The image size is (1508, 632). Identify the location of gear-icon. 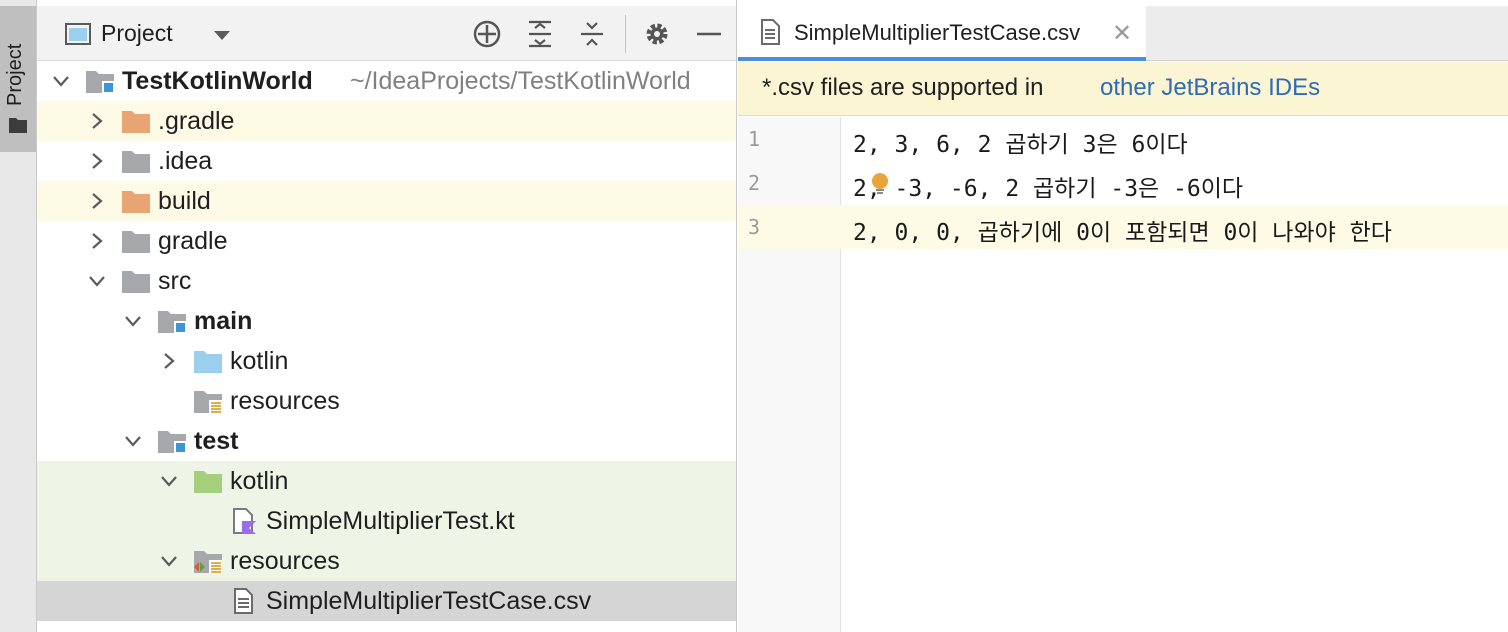
(657, 34).